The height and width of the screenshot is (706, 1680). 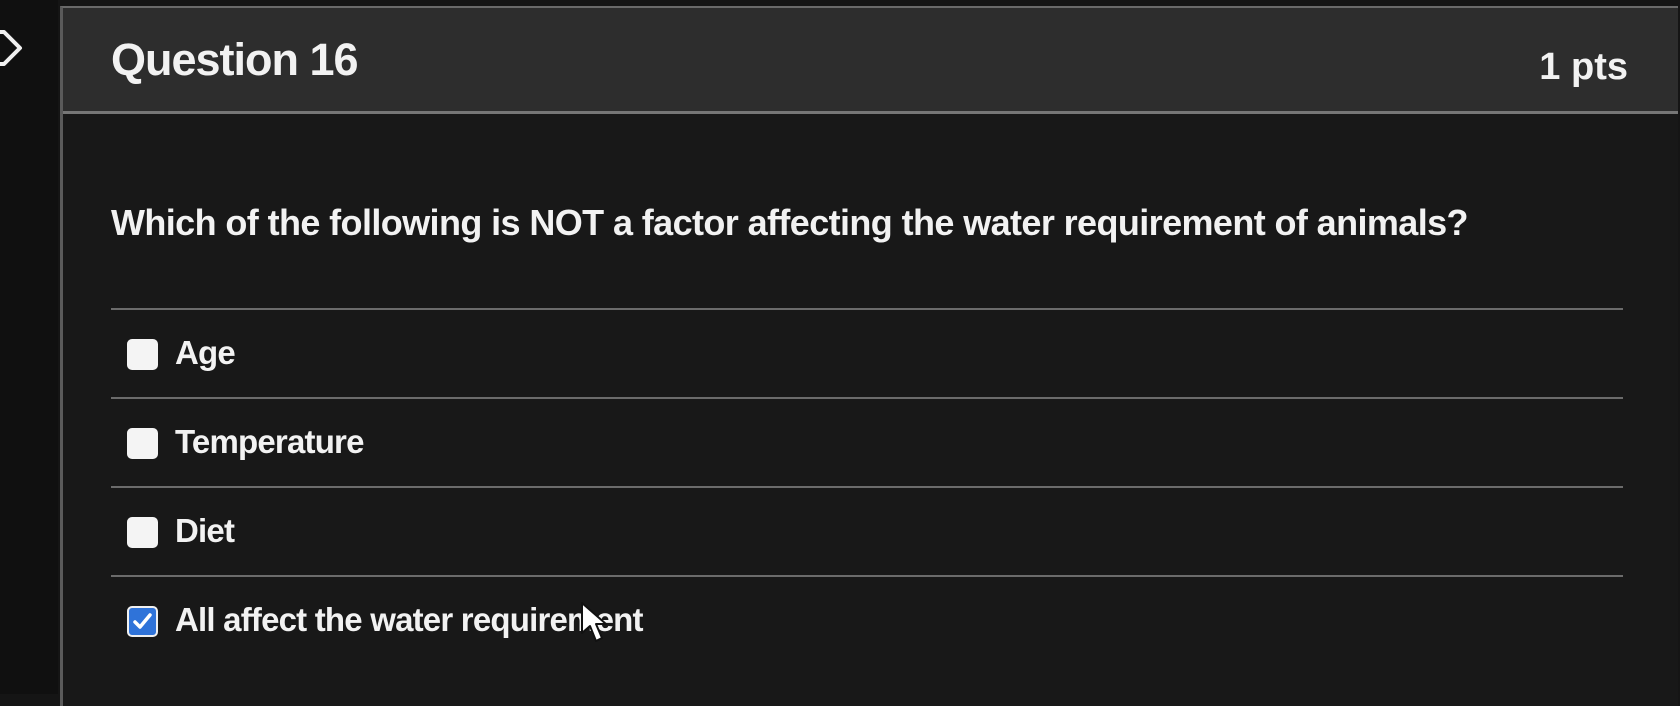 I want to click on question-header: Question 16 1 pts, so click(x=870, y=61).